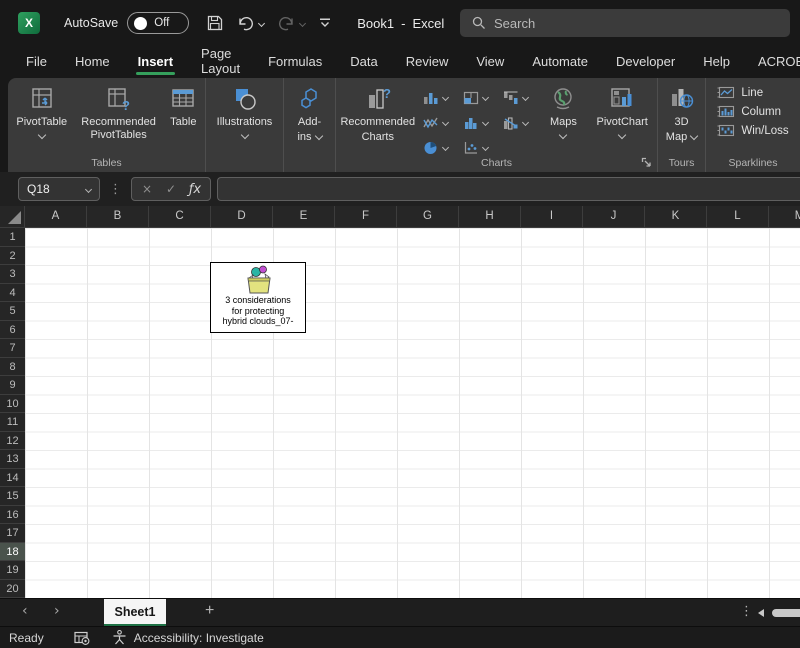 This screenshot has width=800, height=648. Describe the element at coordinates (325, 23) in the screenshot. I see `customize-qat-icon` at that location.